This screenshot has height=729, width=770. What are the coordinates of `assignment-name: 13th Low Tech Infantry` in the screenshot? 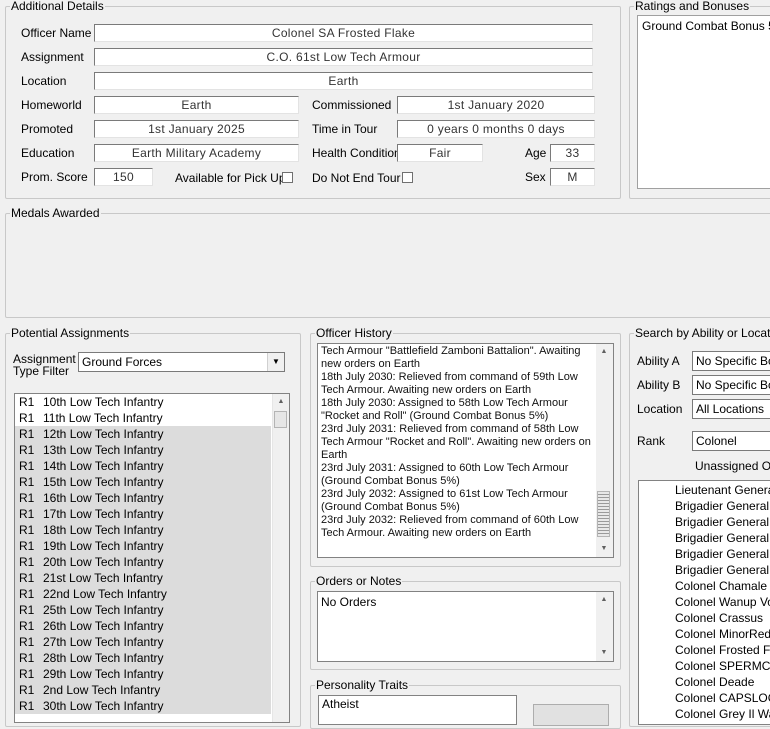 It's located at (103, 450).